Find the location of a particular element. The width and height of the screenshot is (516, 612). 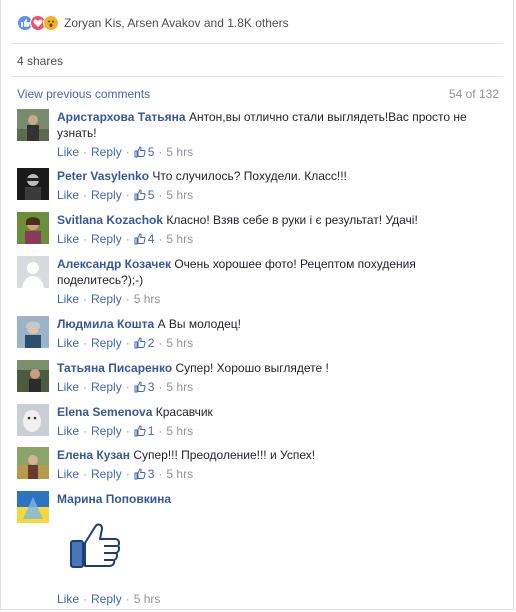

comment-author: Александр Козачек is located at coordinates (114, 264).